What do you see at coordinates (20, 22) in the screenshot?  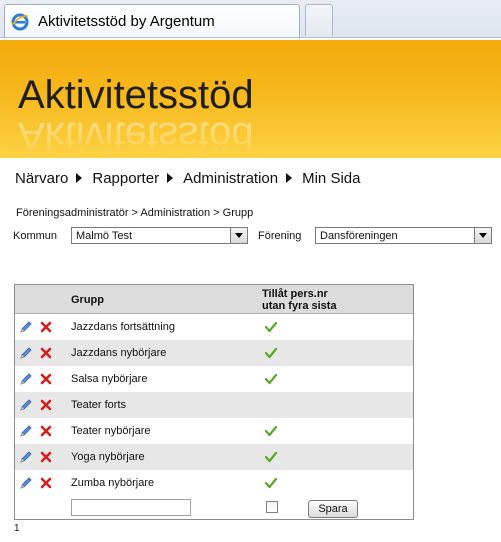 I see `internet-explorer-icon` at bounding box center [20, 22].